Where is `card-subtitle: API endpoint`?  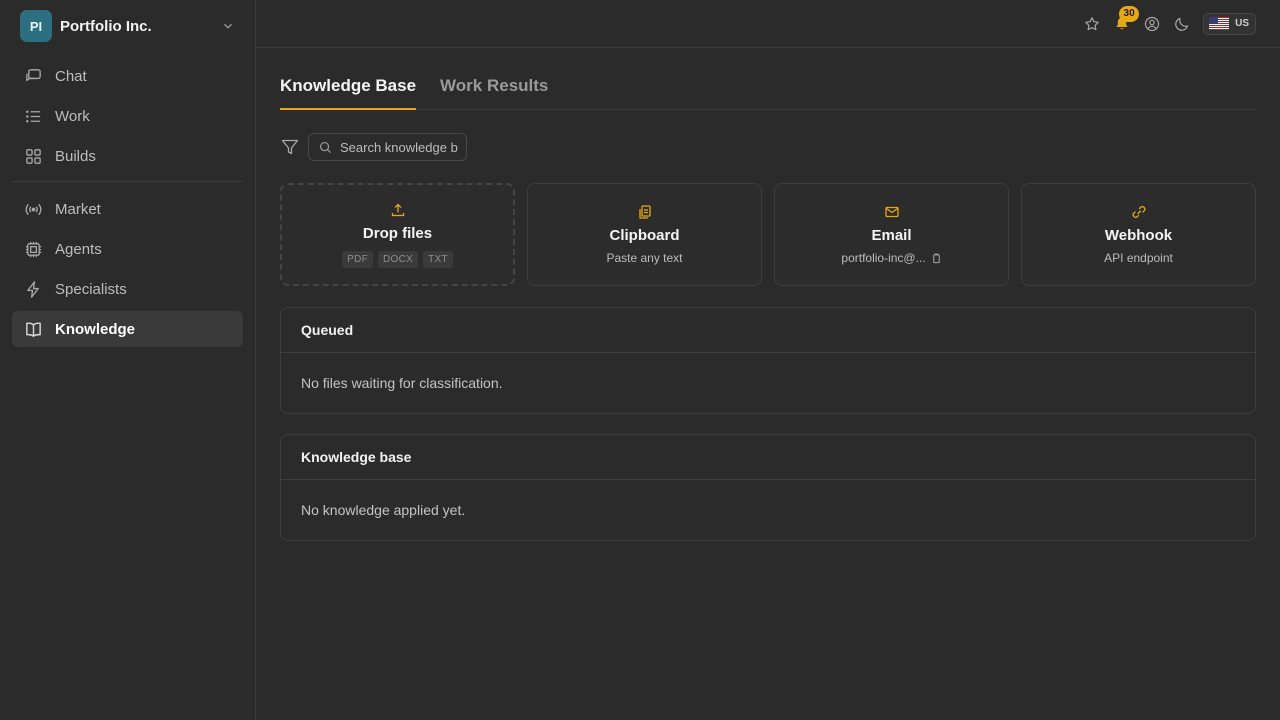
card-subtitle: API endpoint is located at coordinates (1138, 258).